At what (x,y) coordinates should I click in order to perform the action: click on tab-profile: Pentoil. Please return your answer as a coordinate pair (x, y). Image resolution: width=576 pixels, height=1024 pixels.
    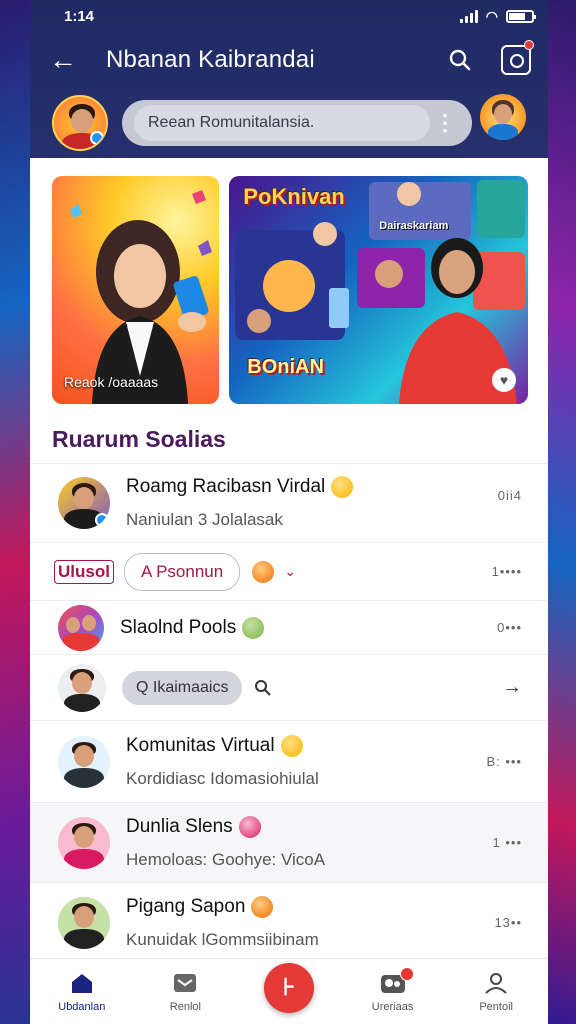
    Looking at the image, I should click on (496, 992).